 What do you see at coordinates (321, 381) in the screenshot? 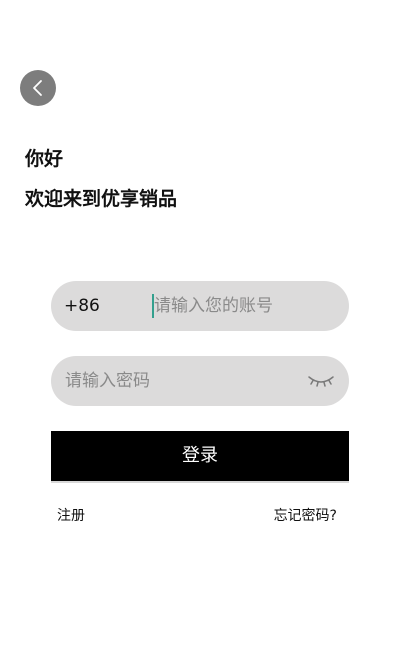
I see `eye-closed-icon` at bounding box center [321, 381].